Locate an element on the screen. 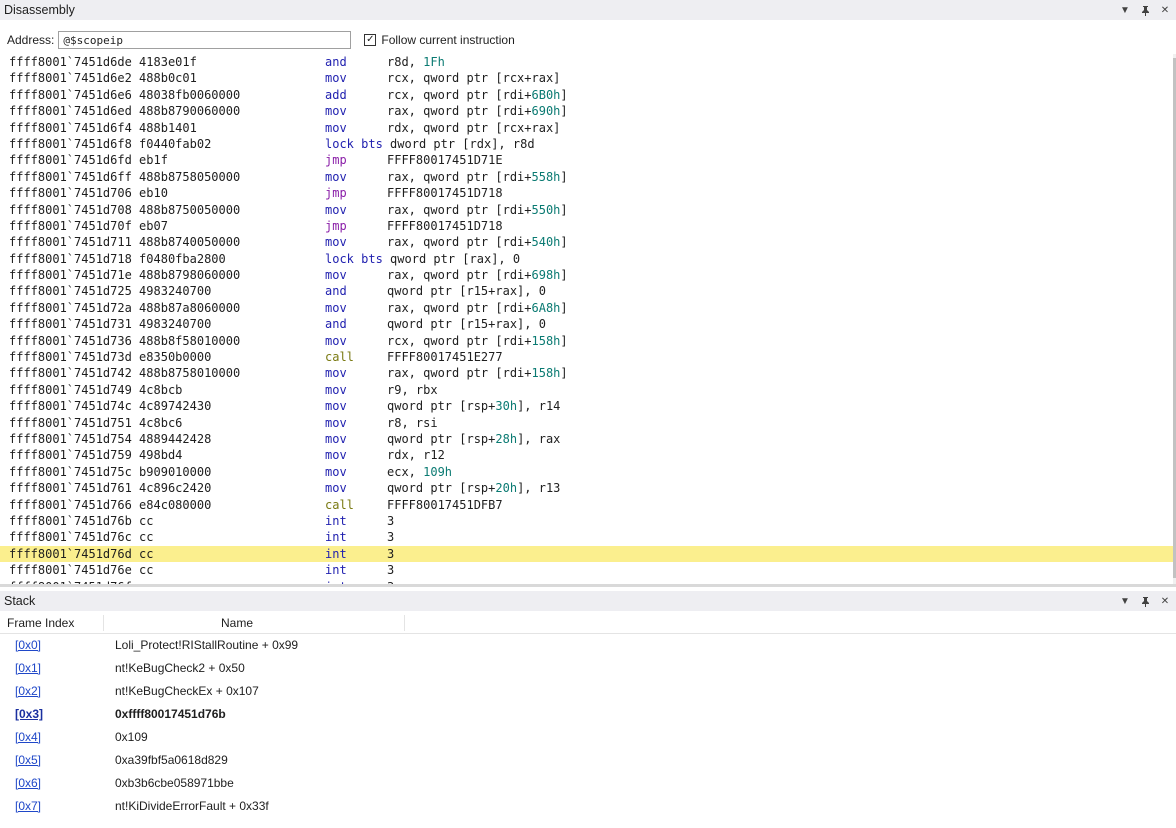 This screenshot has height=828, width=1176. instruction-address: ffff8001`7451d76e cc is located at coordinates (81, 570).